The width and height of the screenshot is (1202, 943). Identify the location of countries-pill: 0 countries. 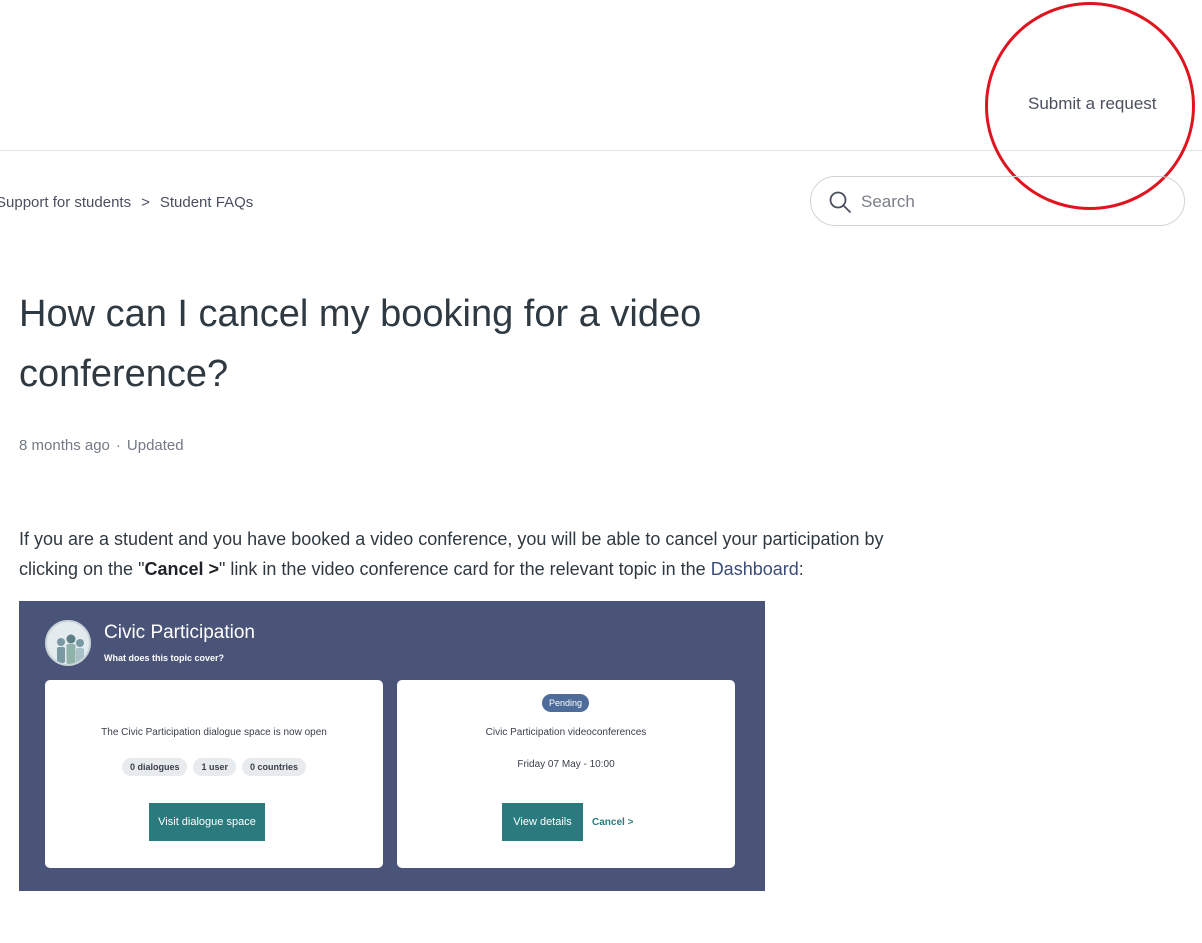
(274, 767).